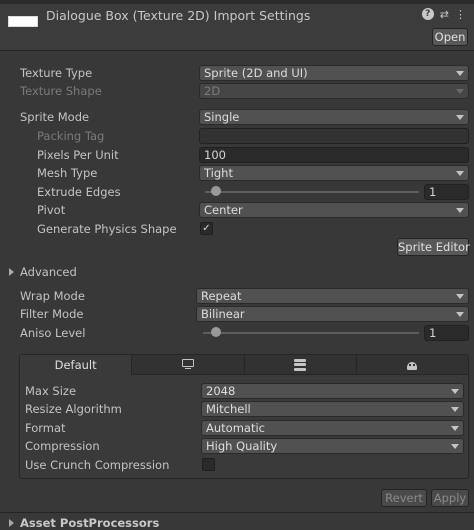 This screenshot has width=474, height=530. I want to click on resize-algorithm-label: Resize Algorithm, so click(73, 409).